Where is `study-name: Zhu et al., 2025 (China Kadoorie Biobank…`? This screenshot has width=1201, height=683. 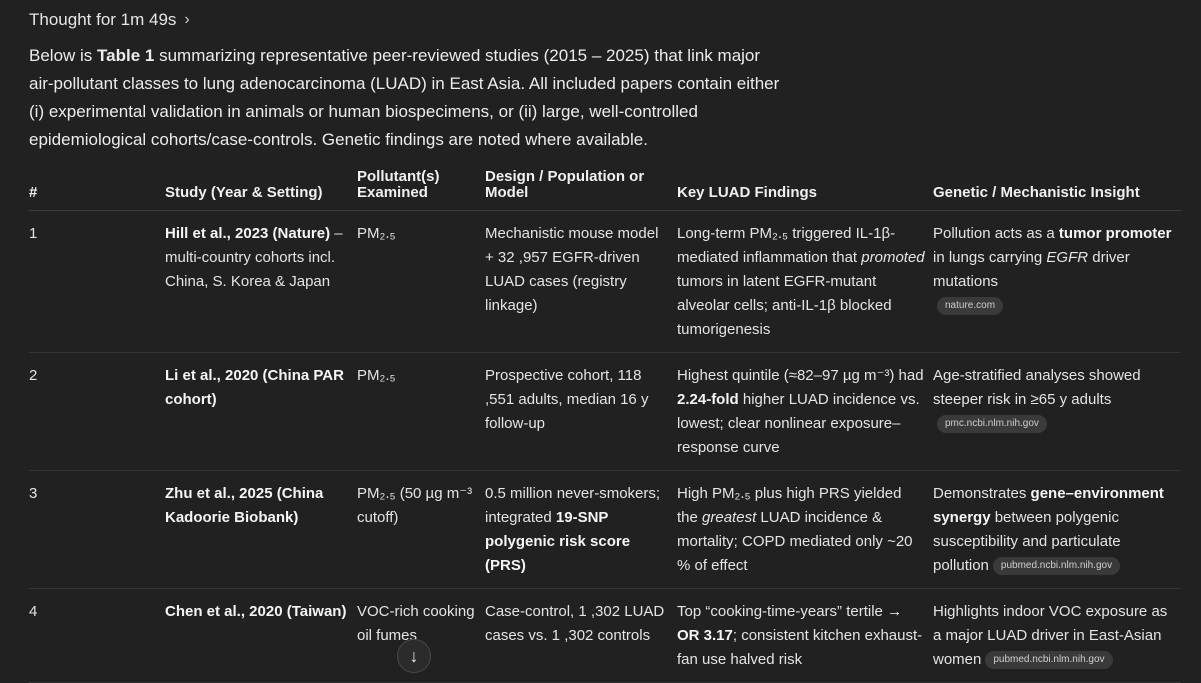 study-name: Zhu et al., 2025 (China Kadoorie Biobank… is located at coordinates (244, 505).